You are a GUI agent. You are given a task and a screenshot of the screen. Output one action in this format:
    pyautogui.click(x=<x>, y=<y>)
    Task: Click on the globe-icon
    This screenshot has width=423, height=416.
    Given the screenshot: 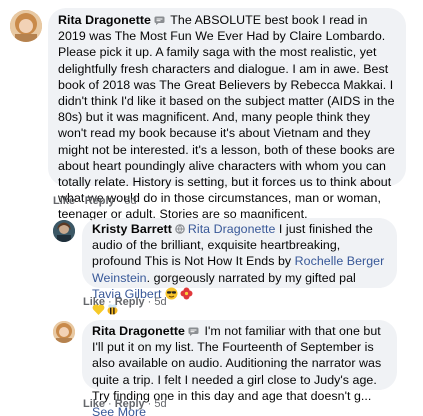 What is the action you would take?
    pyautogui.click(x=180, y=228)
    